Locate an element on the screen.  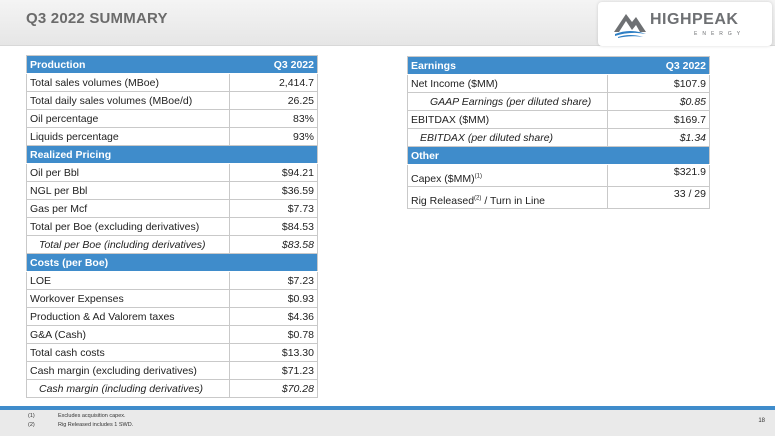
section-header: Other is located at coordinates (507, 155).